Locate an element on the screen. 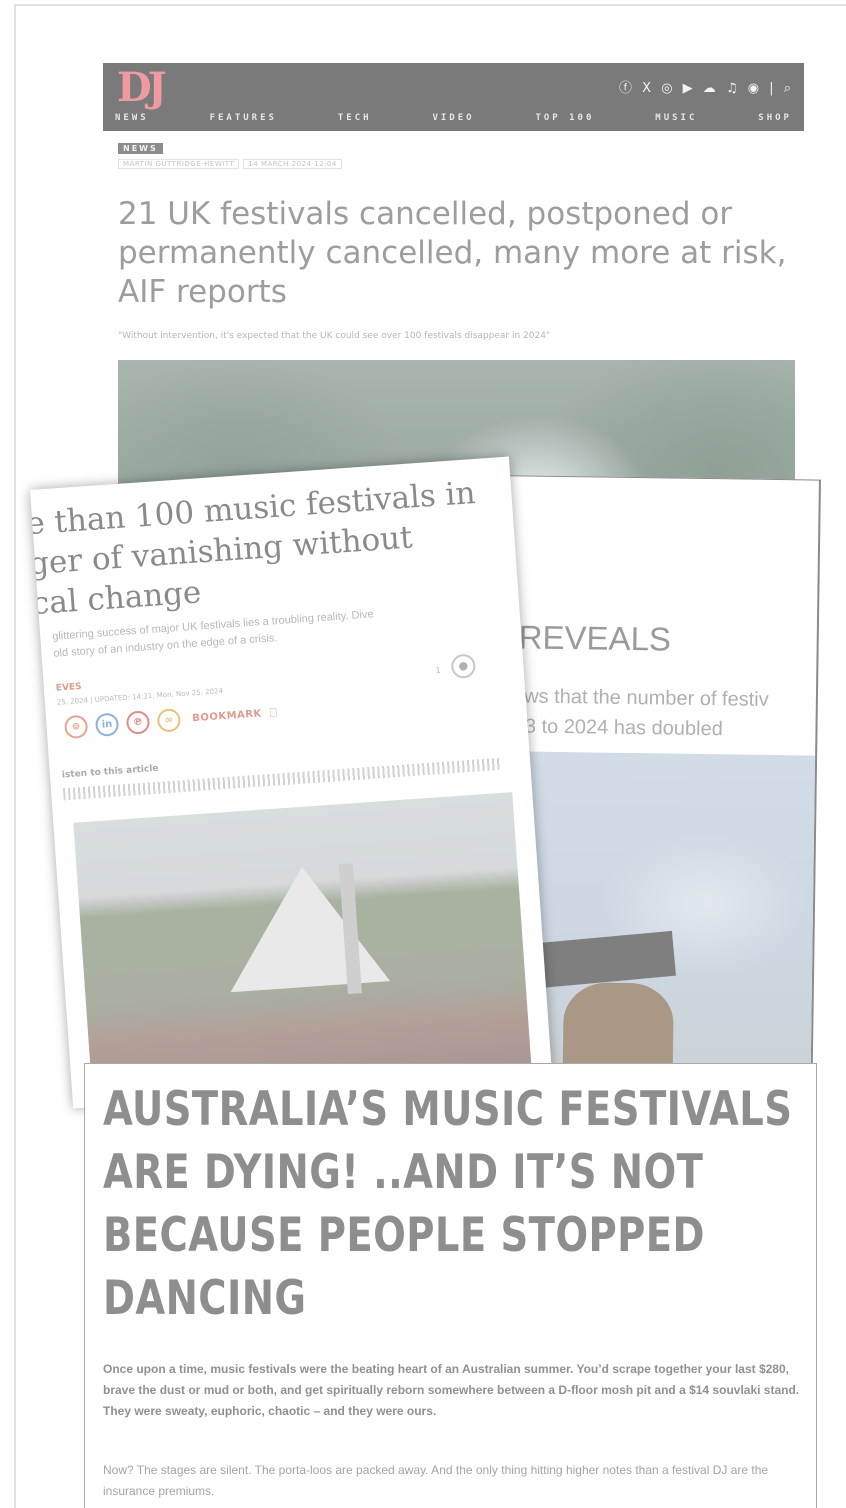 The width and height of the screenshot is (846, 1508). publish-date: 14 MARCH 2024 12:04 is located at coordinates (292, 164).